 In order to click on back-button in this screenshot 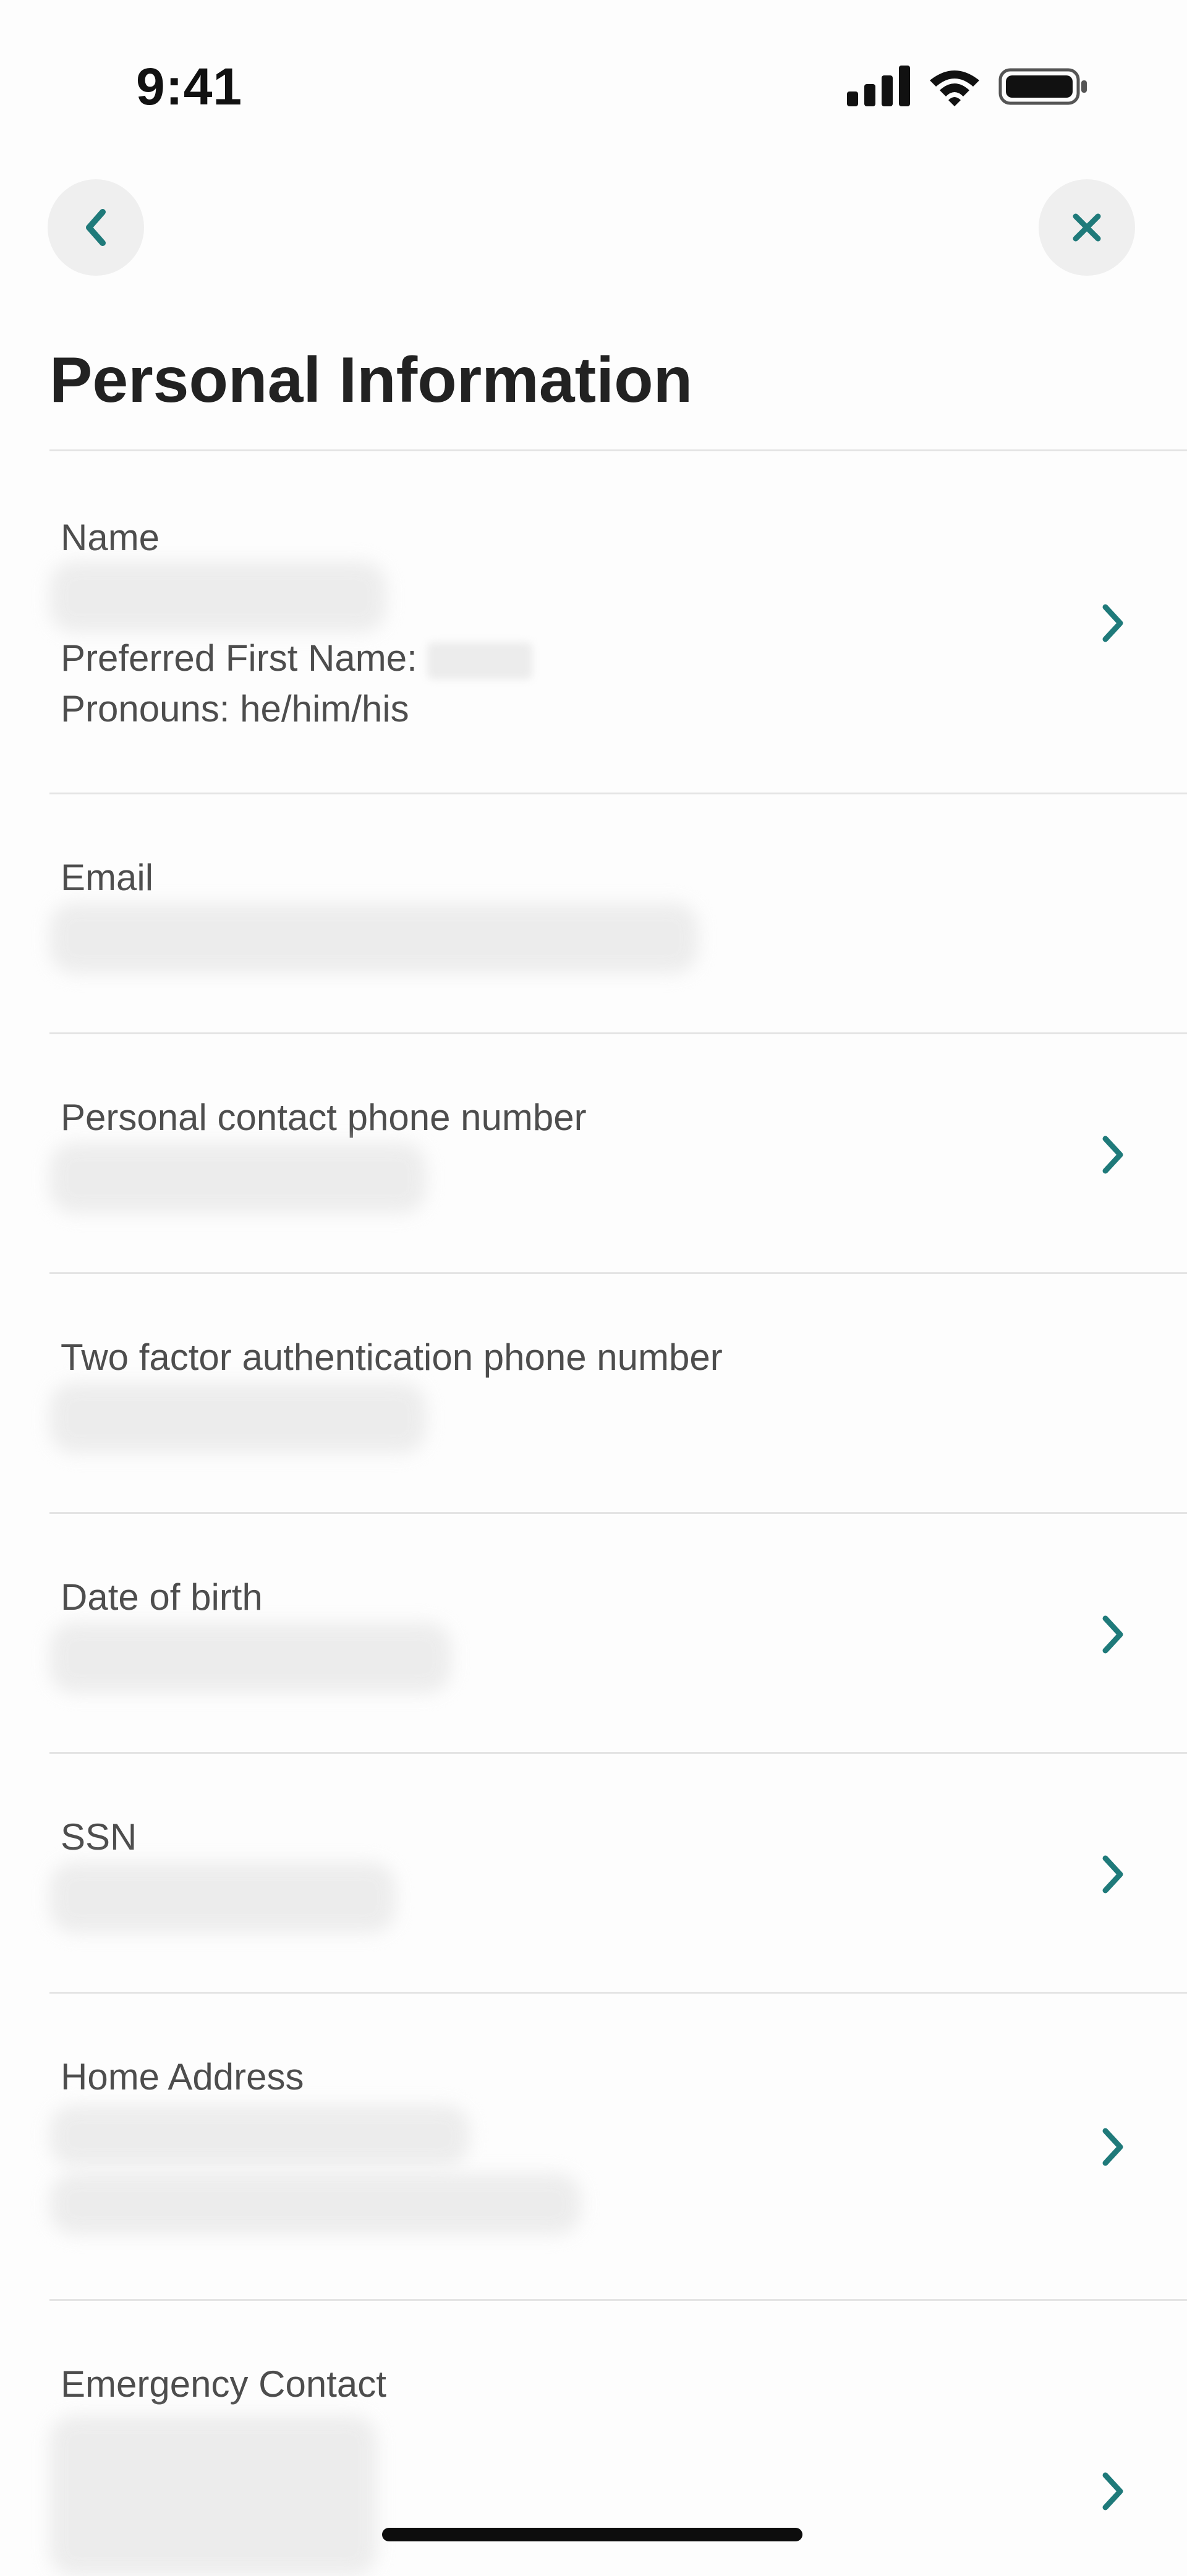, I will do `click(96, 227)`.